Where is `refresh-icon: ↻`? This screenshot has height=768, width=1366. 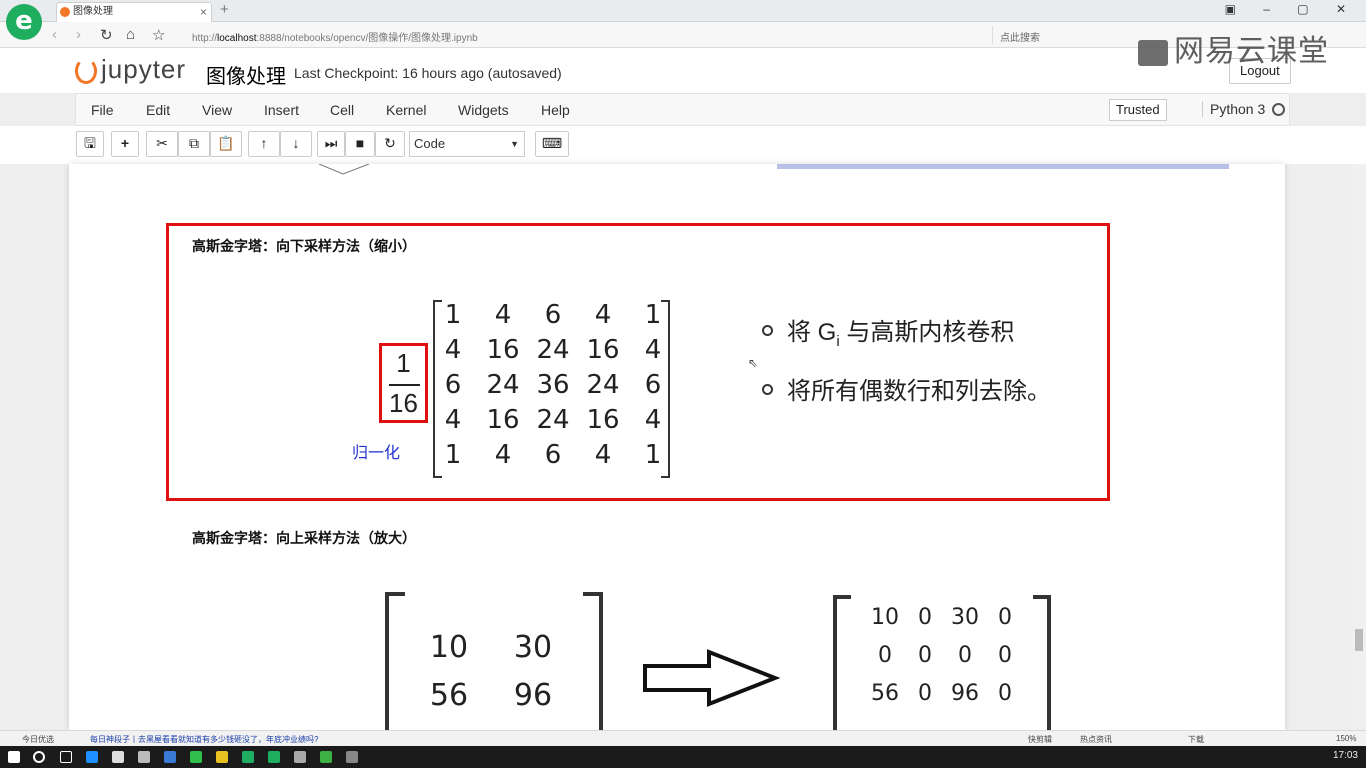 refresh-icon: ↻ is located at coordinates (106, 35).